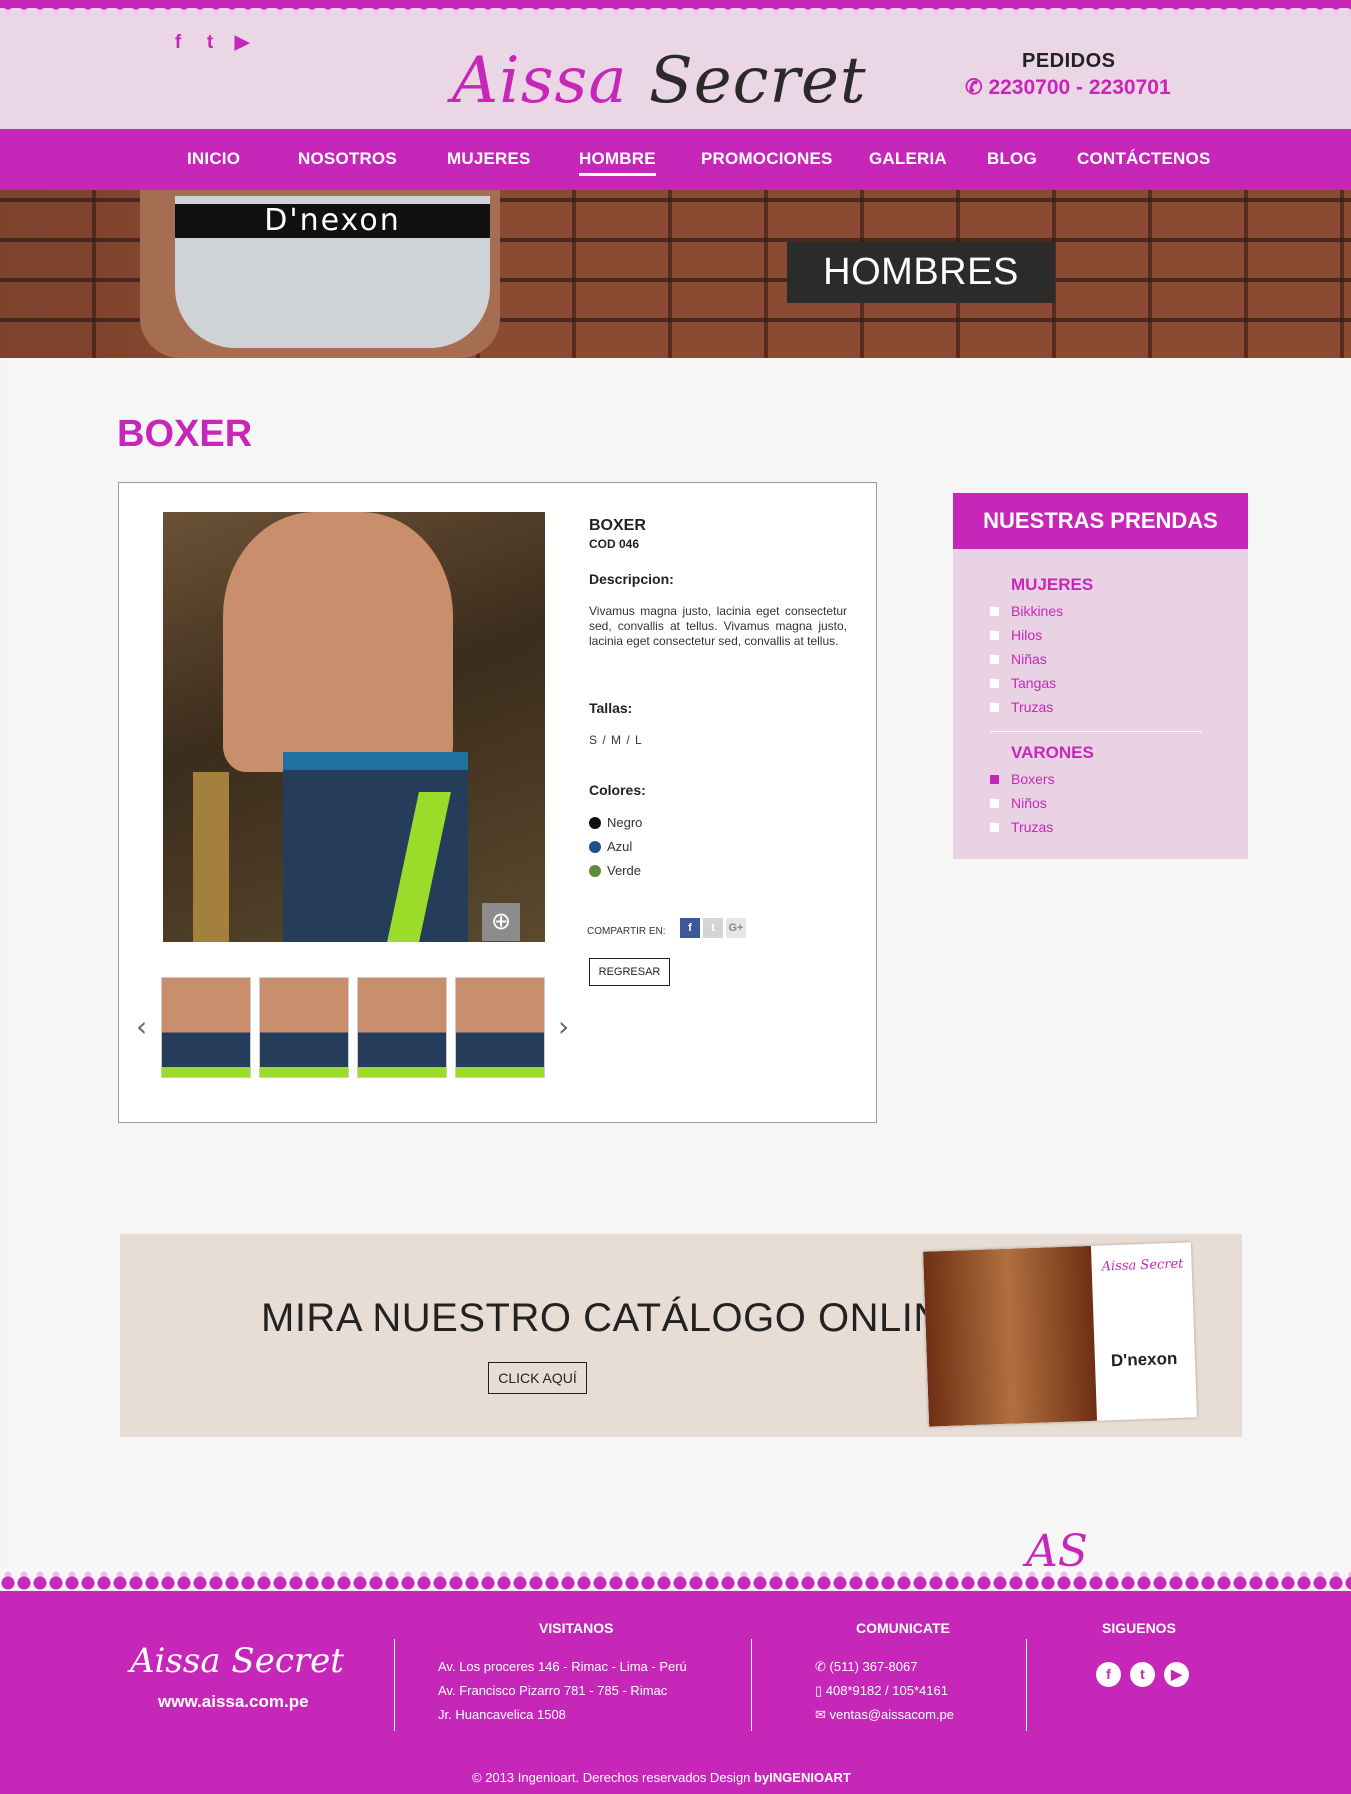  I want to click on back-button: REGRESAR, so click(629, 972).